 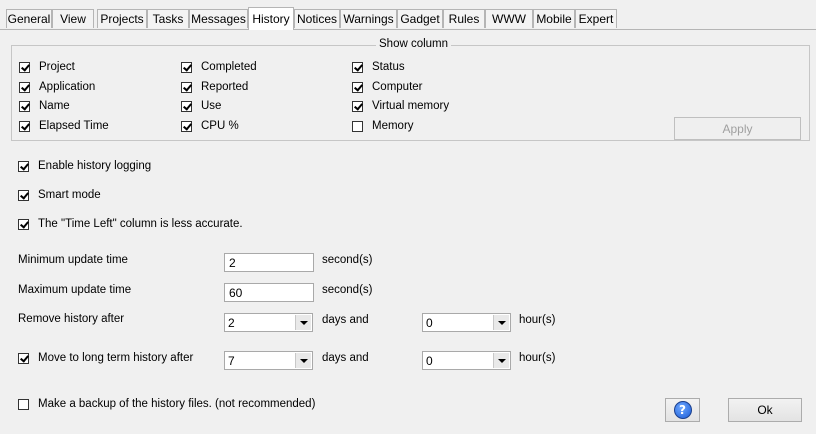 What do you see at coordinates (269, 262) in the screenshot?
I see `min-update-input` at bounding box center [269, 262].